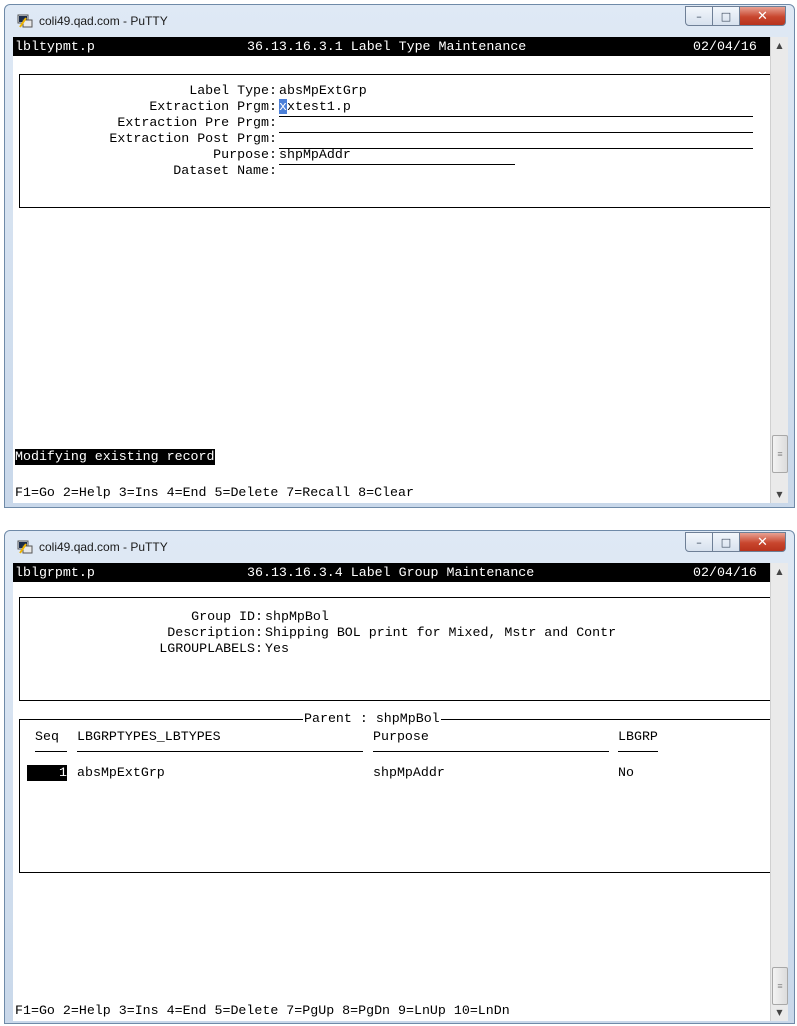 The height and width of the screenshot is (1026, 797). Describe the element at coordinates (323, 90) in the screenshot. I see `label-type-value: absMpExtGrp` at that location.